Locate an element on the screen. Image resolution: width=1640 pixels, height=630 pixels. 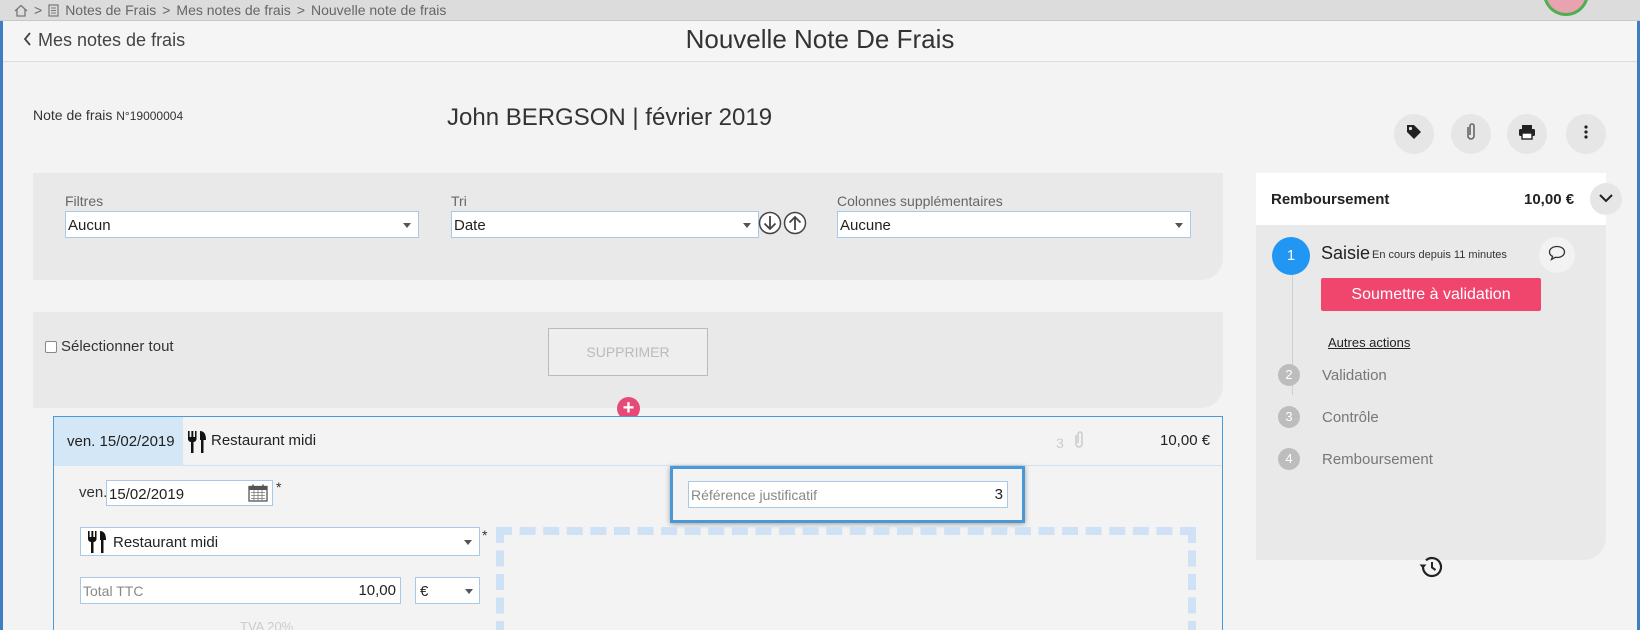
category-select-value: Restaurant midi is located at coordinates (166, 542).